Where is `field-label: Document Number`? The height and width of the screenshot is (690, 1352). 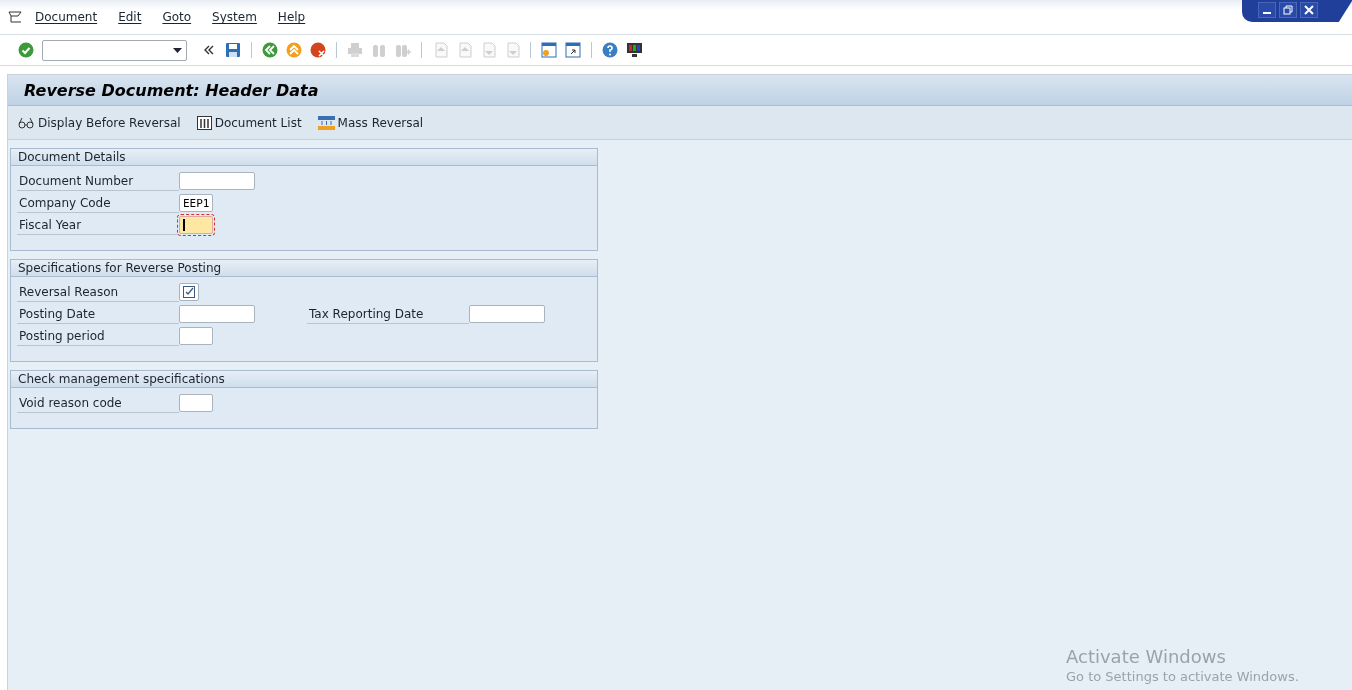 field-label: Document Number is located at coordinates (98, 181).